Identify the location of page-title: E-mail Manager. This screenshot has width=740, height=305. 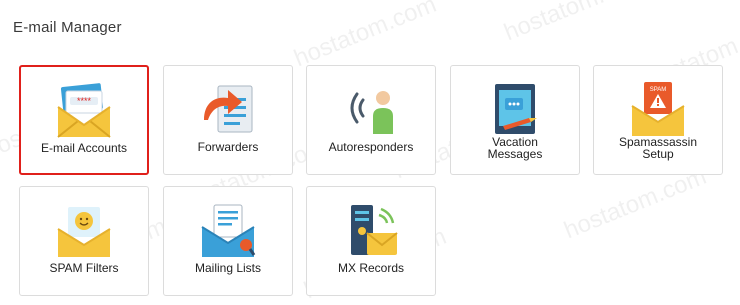
(67, 27).